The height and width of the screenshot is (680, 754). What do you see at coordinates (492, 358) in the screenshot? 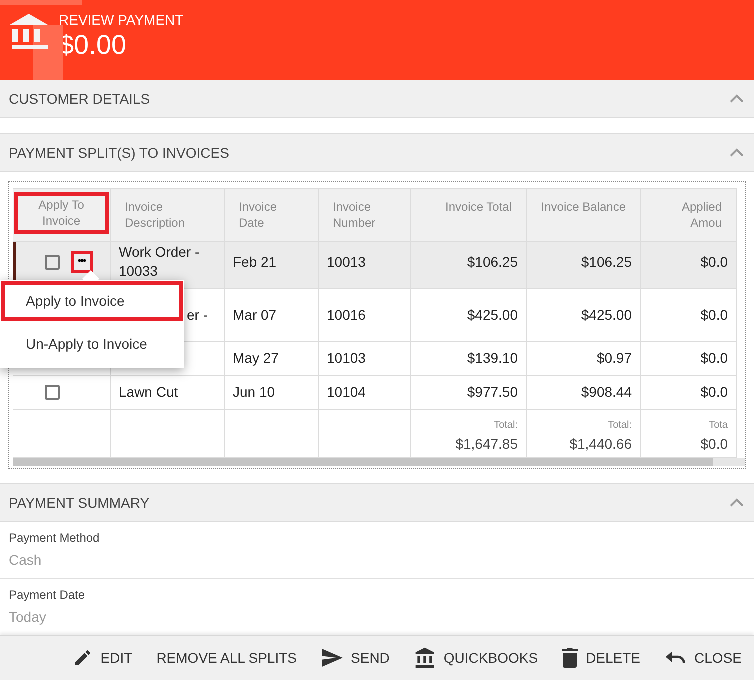
I see `table-cell: $139.10` at bounding box center [492, 358].